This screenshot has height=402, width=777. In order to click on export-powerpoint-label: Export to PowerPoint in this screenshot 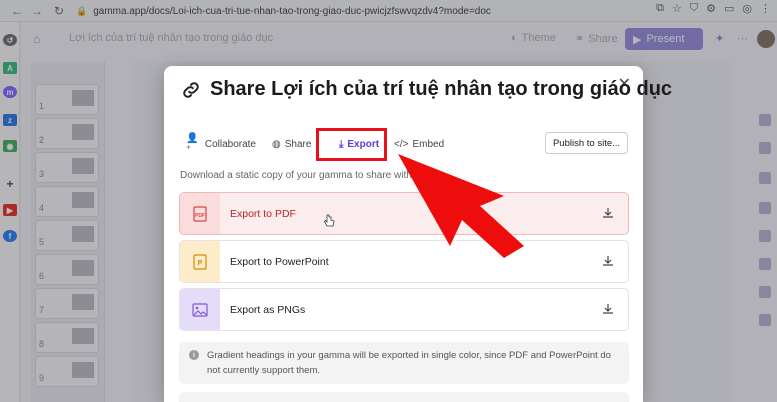, I will do `click(279, 262)`.